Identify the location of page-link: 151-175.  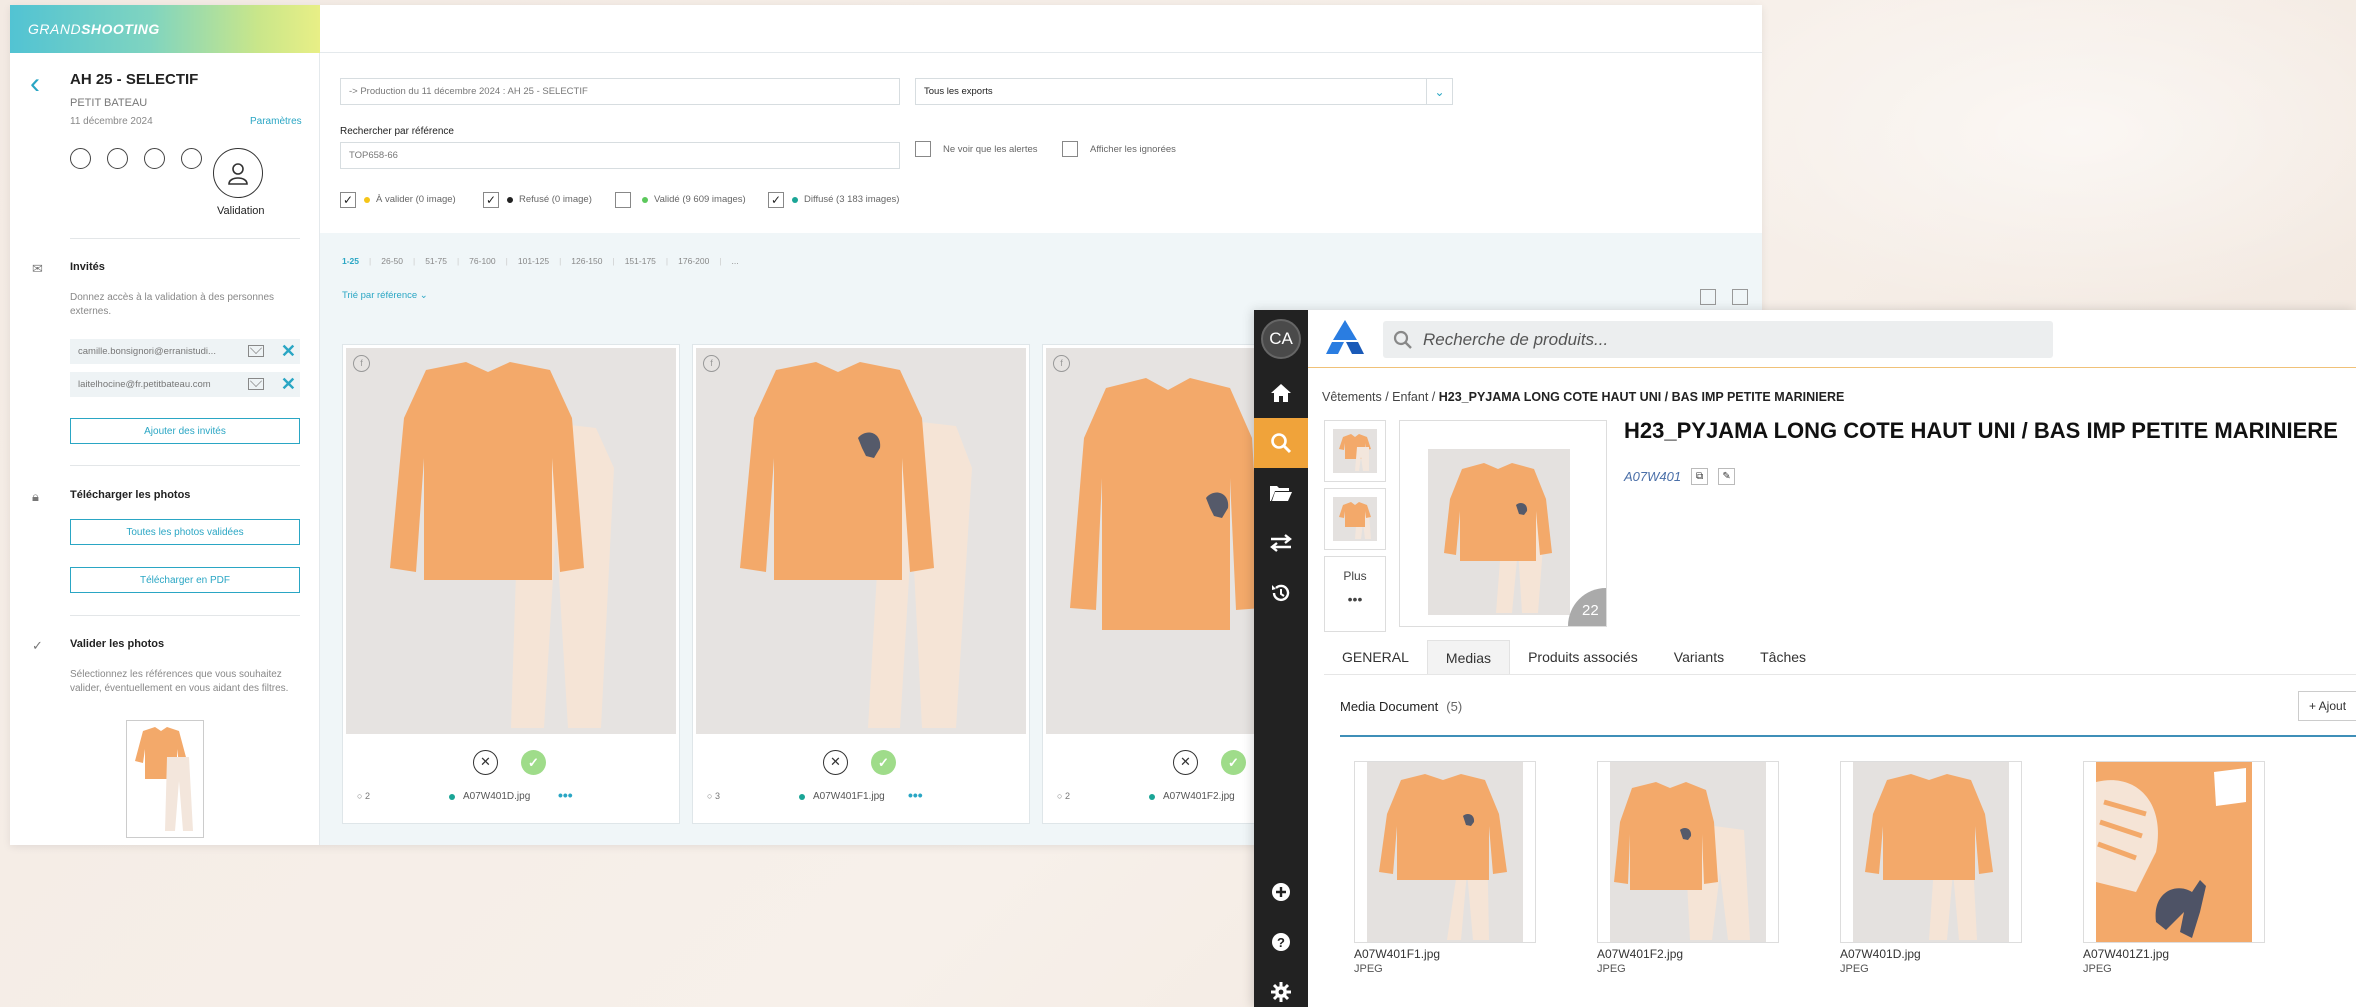
(640, 261).